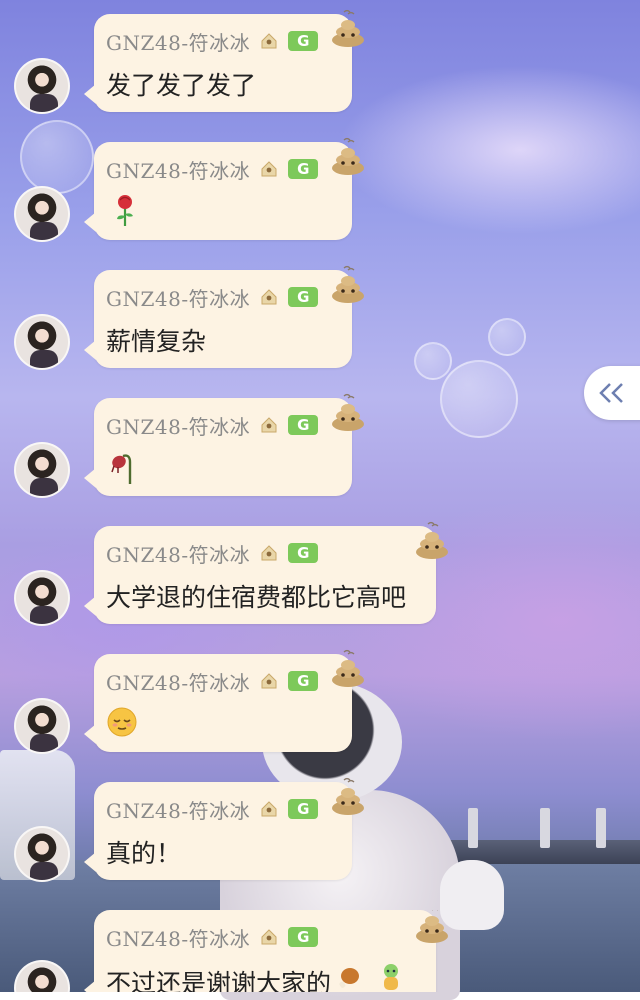  Describe the element at coordinates (144, 853) in the screenshot. I see `message-text: 真的！` at that location.